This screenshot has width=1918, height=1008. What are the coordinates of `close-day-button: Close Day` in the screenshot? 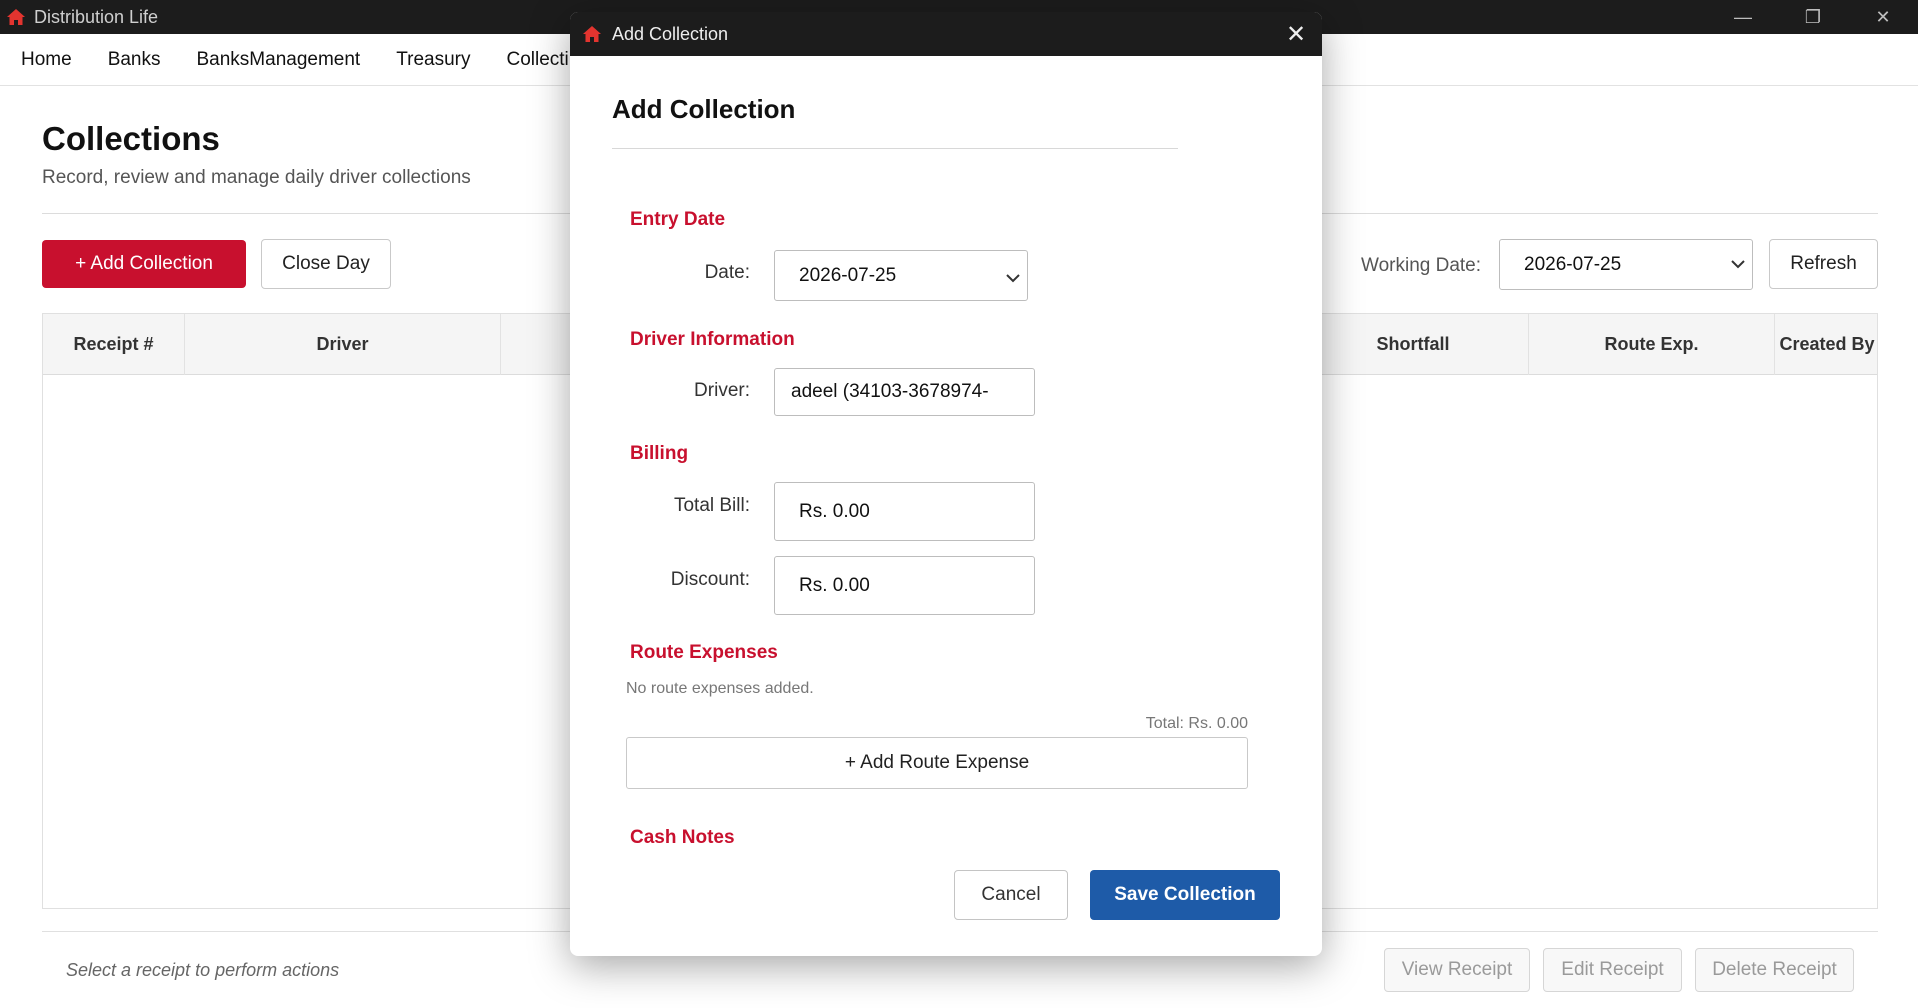 It's located at (326, 264).